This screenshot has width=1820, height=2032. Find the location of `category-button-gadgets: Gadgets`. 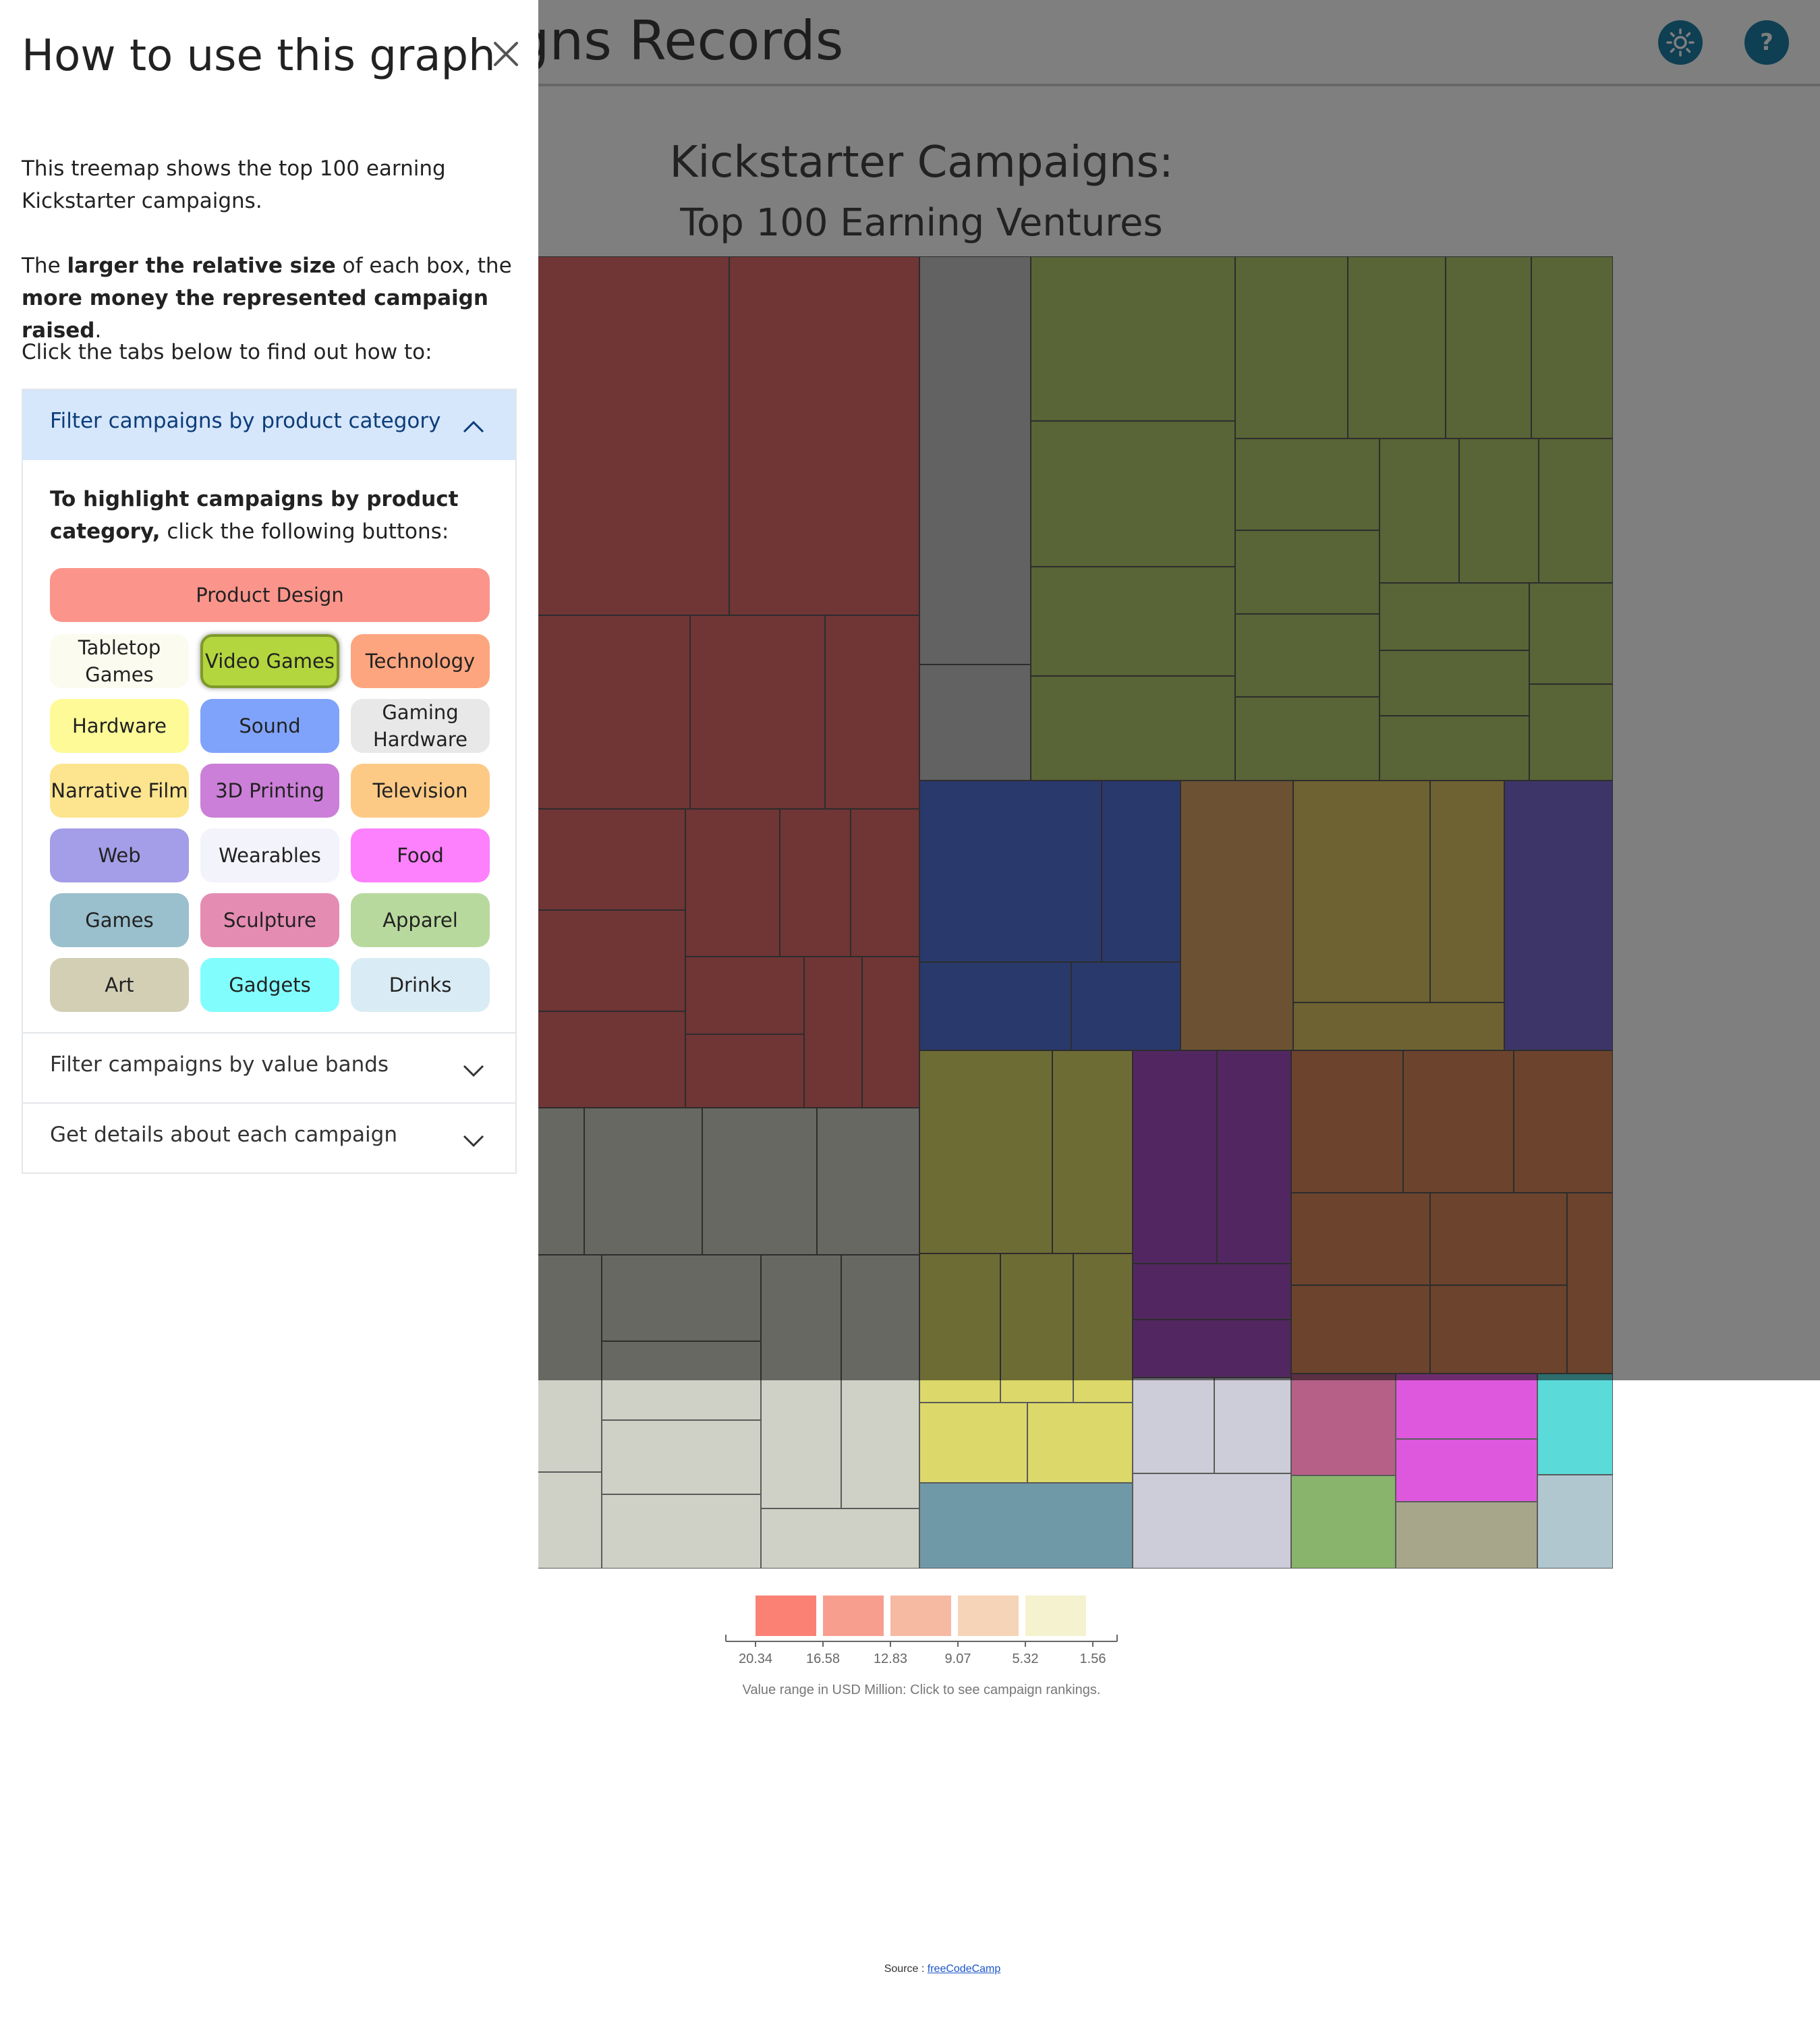

category-button-gadgets: Gadgets is located at coordinates (269, 985).